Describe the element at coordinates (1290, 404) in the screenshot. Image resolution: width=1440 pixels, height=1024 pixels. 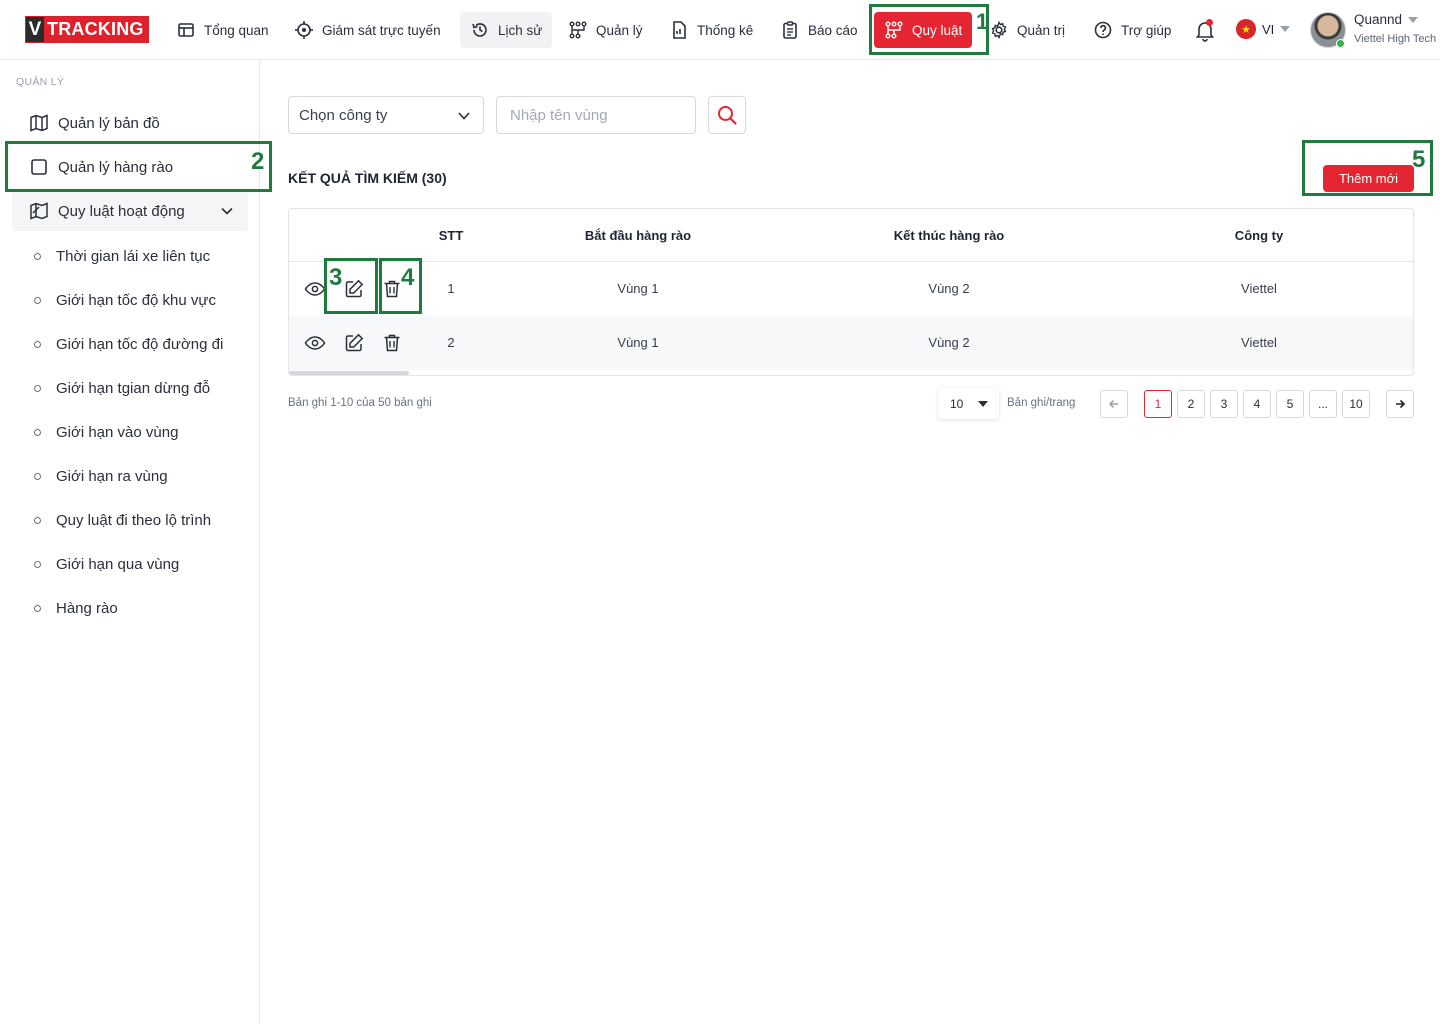
I see `page-button: 5` at that location.